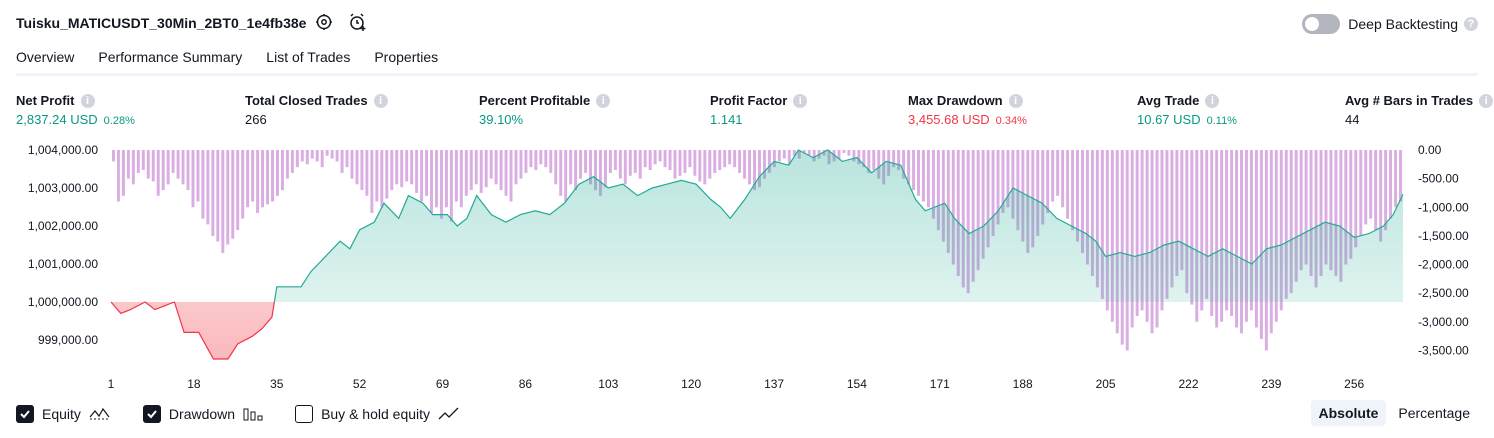 The width and height of the screenshot is (1494, 438). What do you see at coordinates (151, 414) in the screenshot?
I see `checkbox-drawdown` at bounding box center [151, 414].